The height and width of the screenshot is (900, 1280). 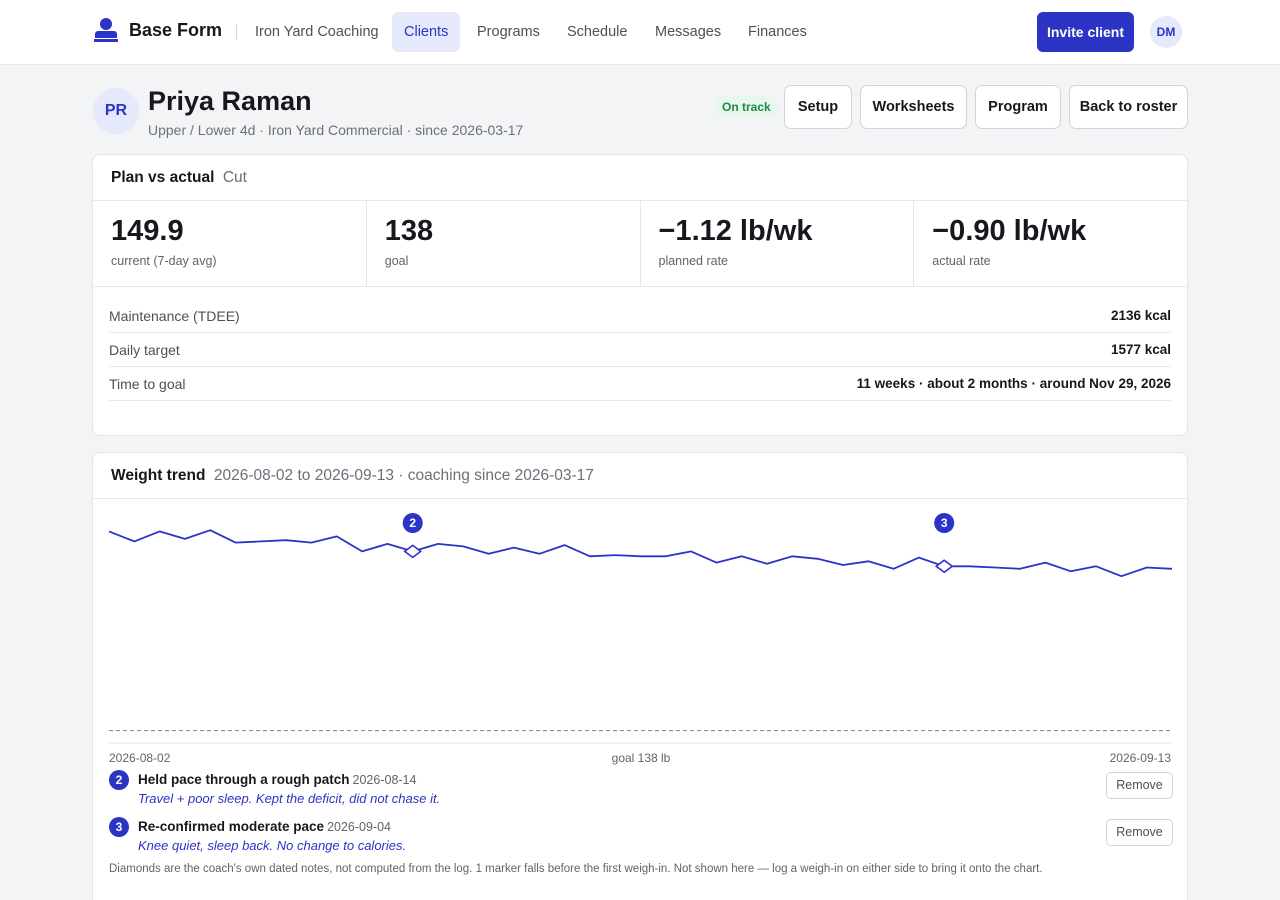 I want to click on invite-client-button: Invite client, so click(x=1085, y=32).